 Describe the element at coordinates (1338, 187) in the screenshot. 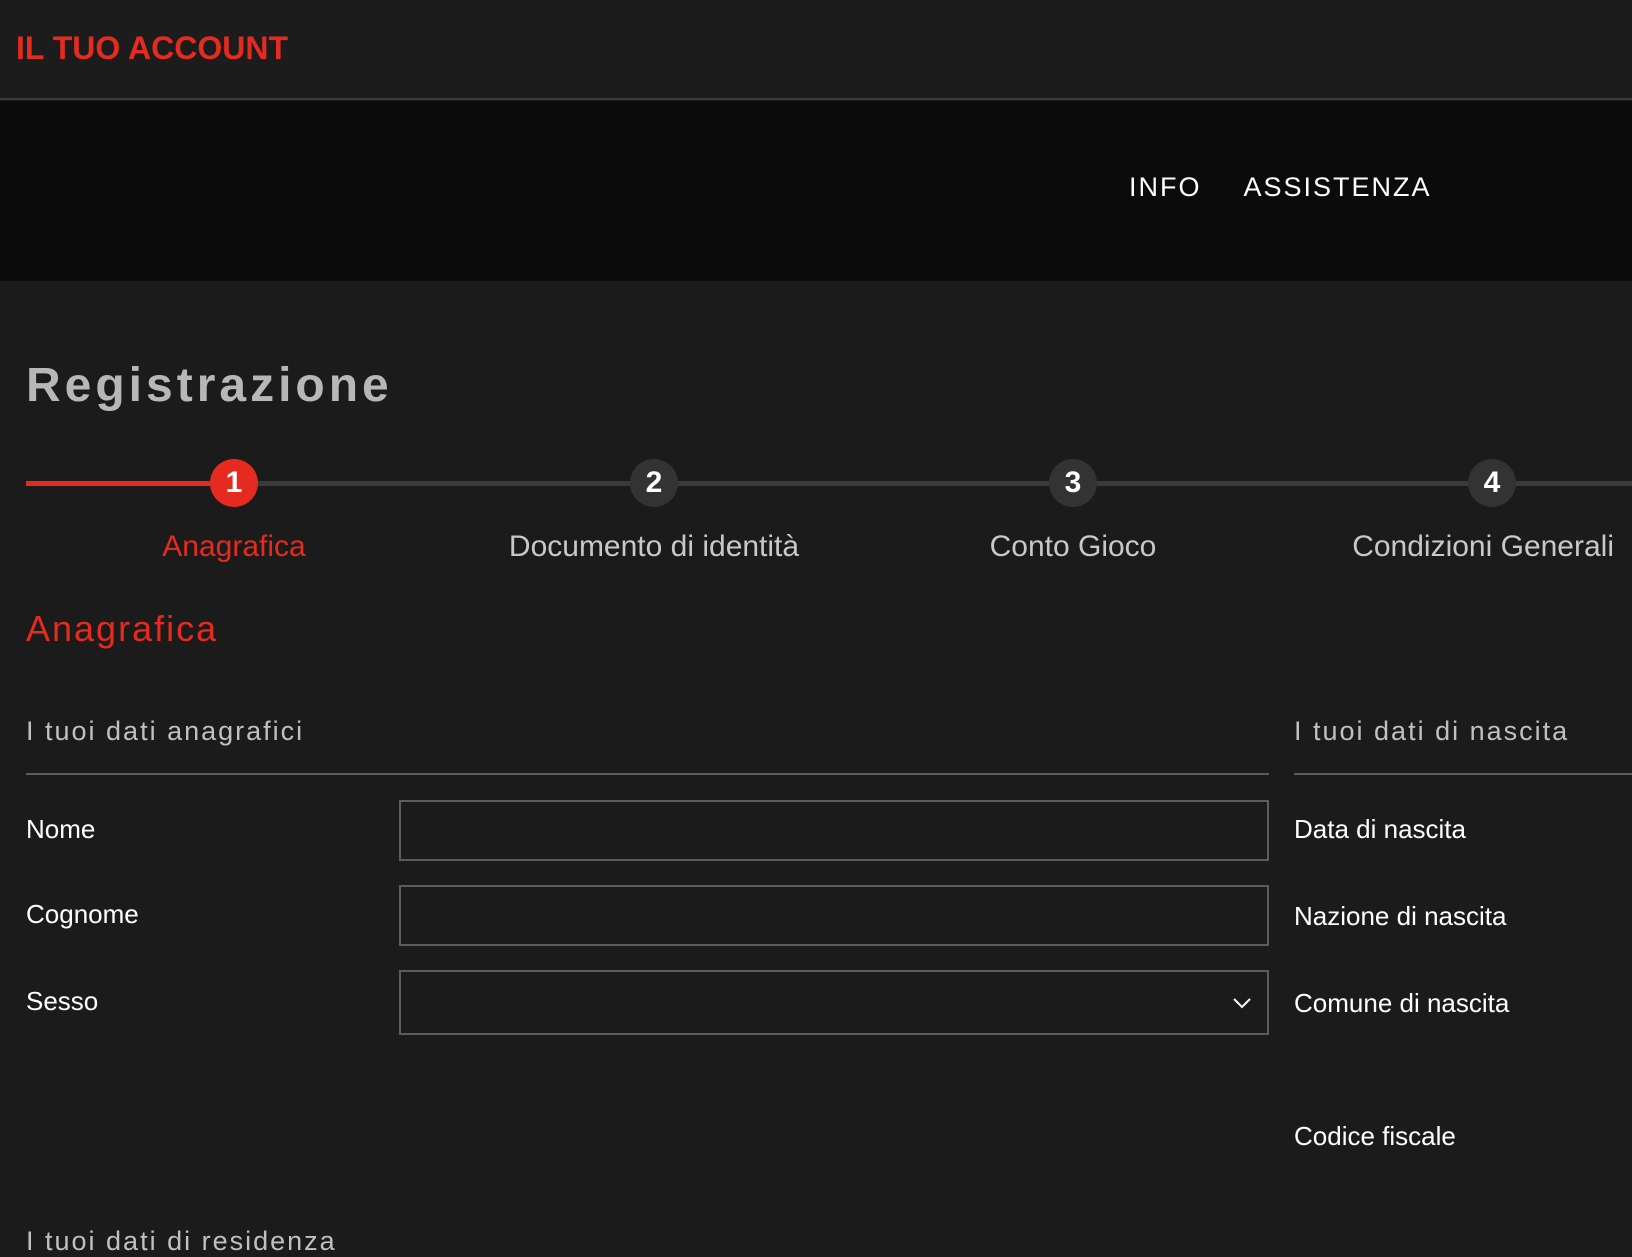

I see `nav-item-assistenza: ASSISTENZA` at that location.